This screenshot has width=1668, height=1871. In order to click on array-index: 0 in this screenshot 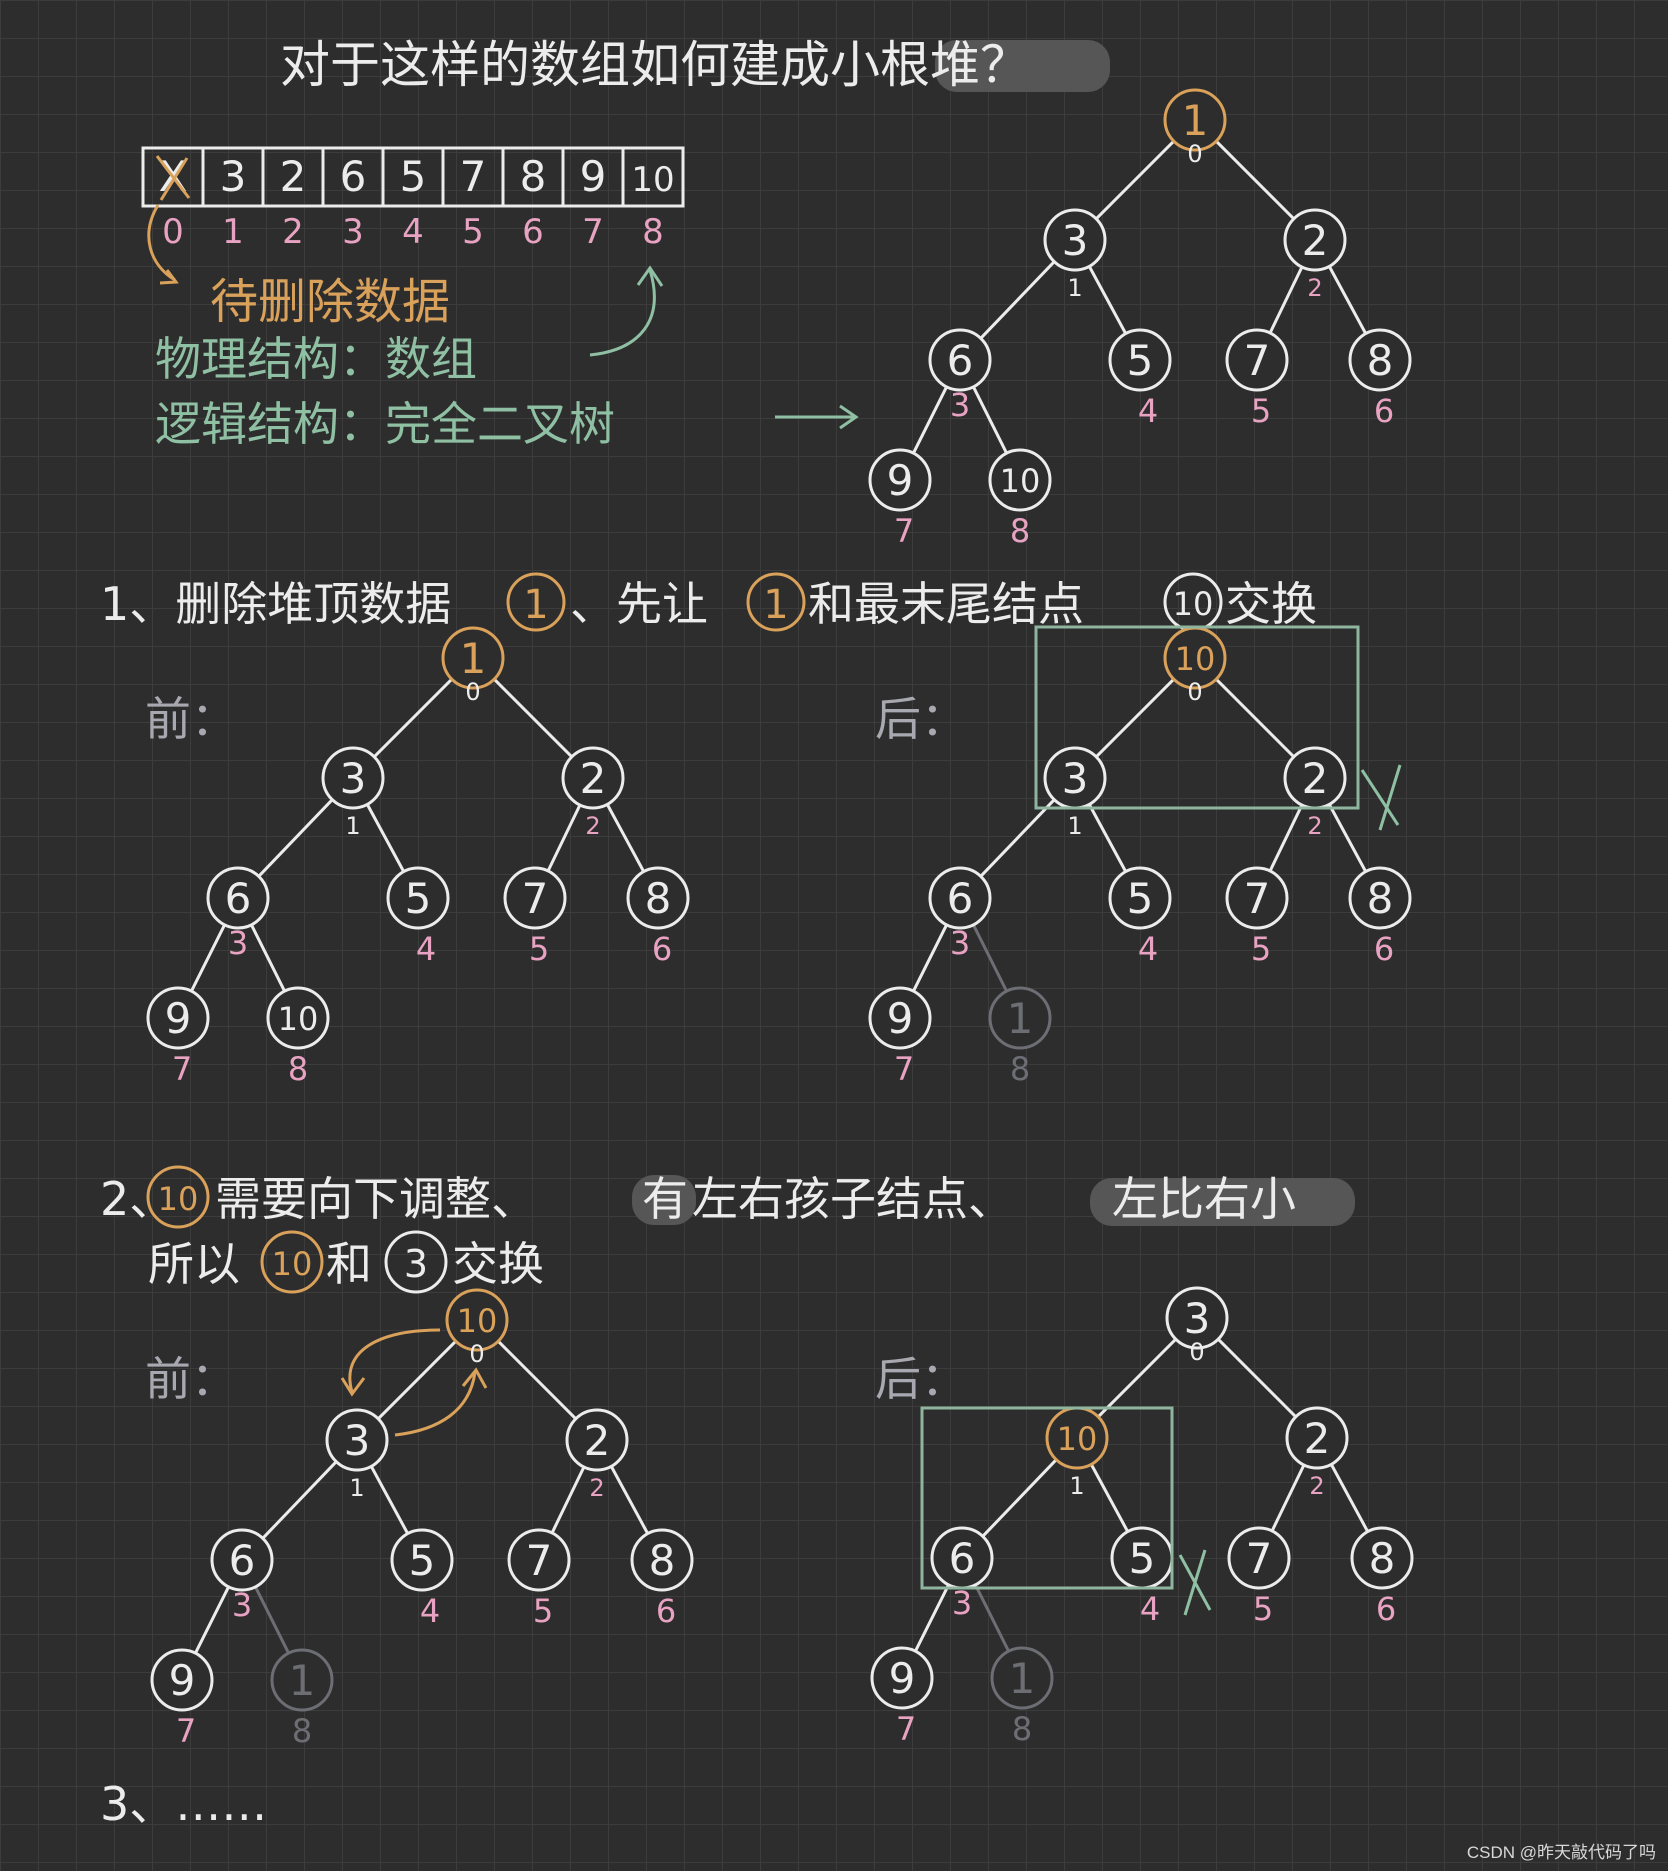, I will do `click(173, 232)`.